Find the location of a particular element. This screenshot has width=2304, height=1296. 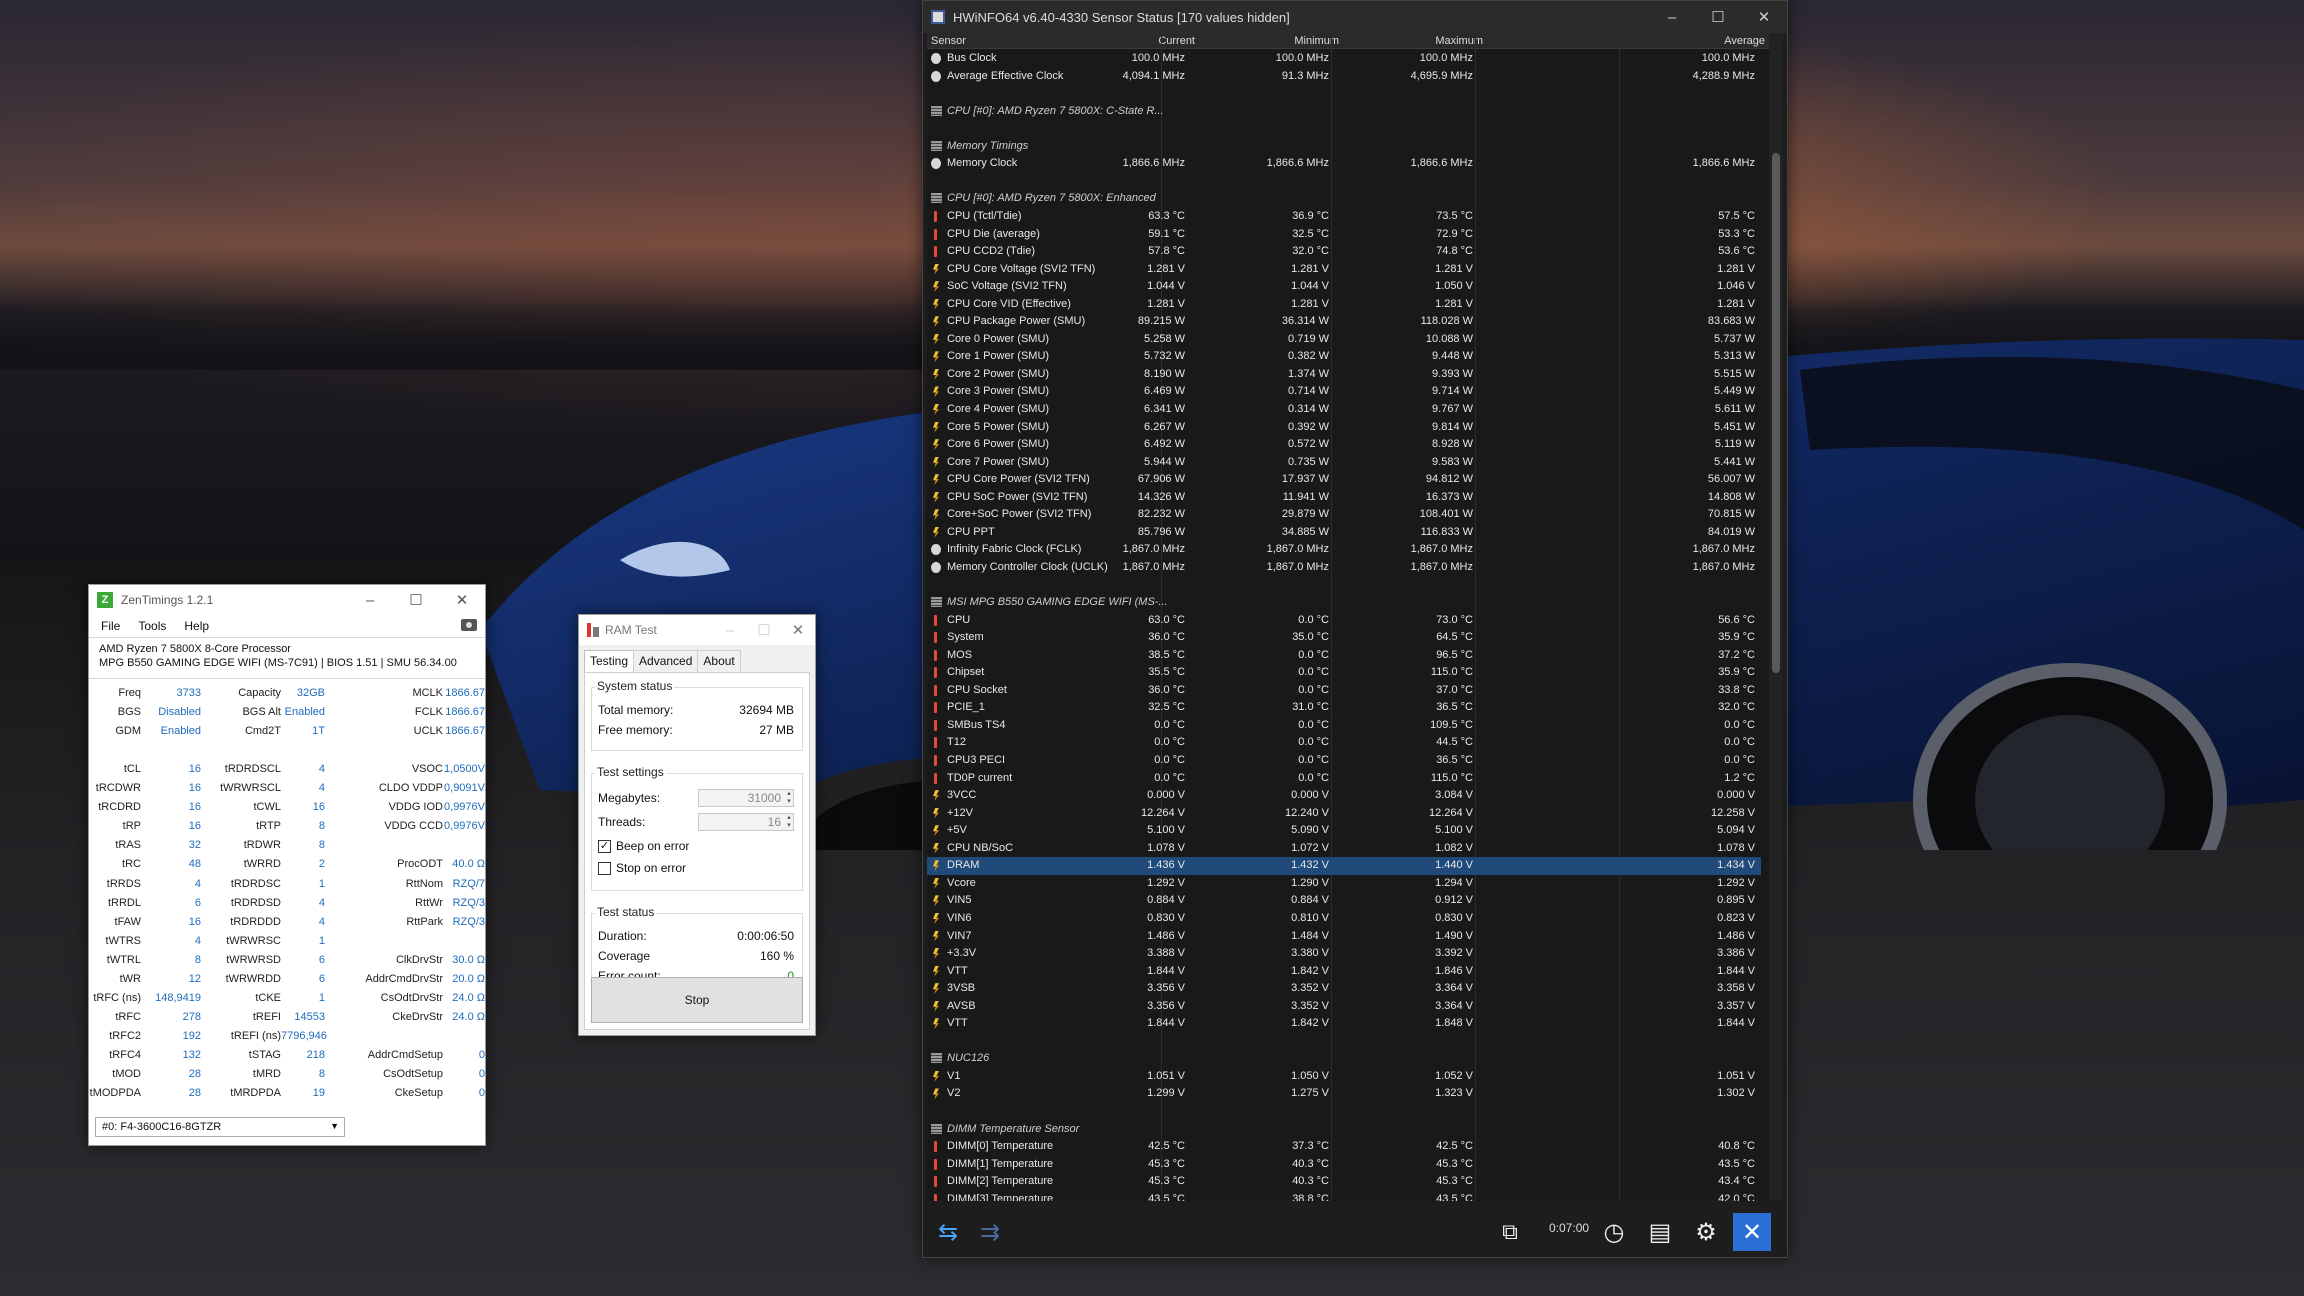

vertical-scrollbar is located at coordinates (1776, 617).